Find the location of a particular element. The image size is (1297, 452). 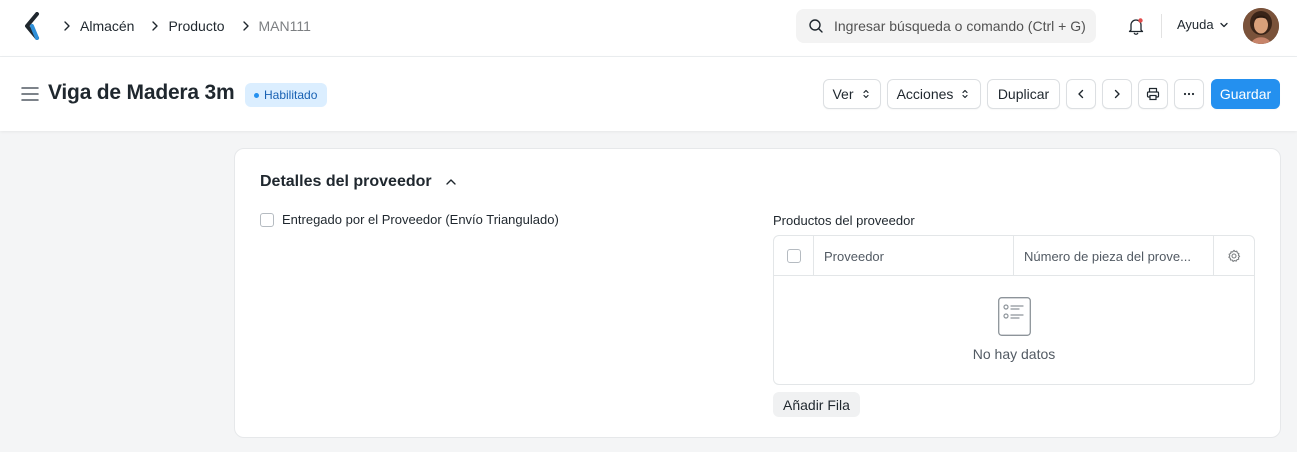

status-badge: Habilitado is located at coordinates (286, 95).